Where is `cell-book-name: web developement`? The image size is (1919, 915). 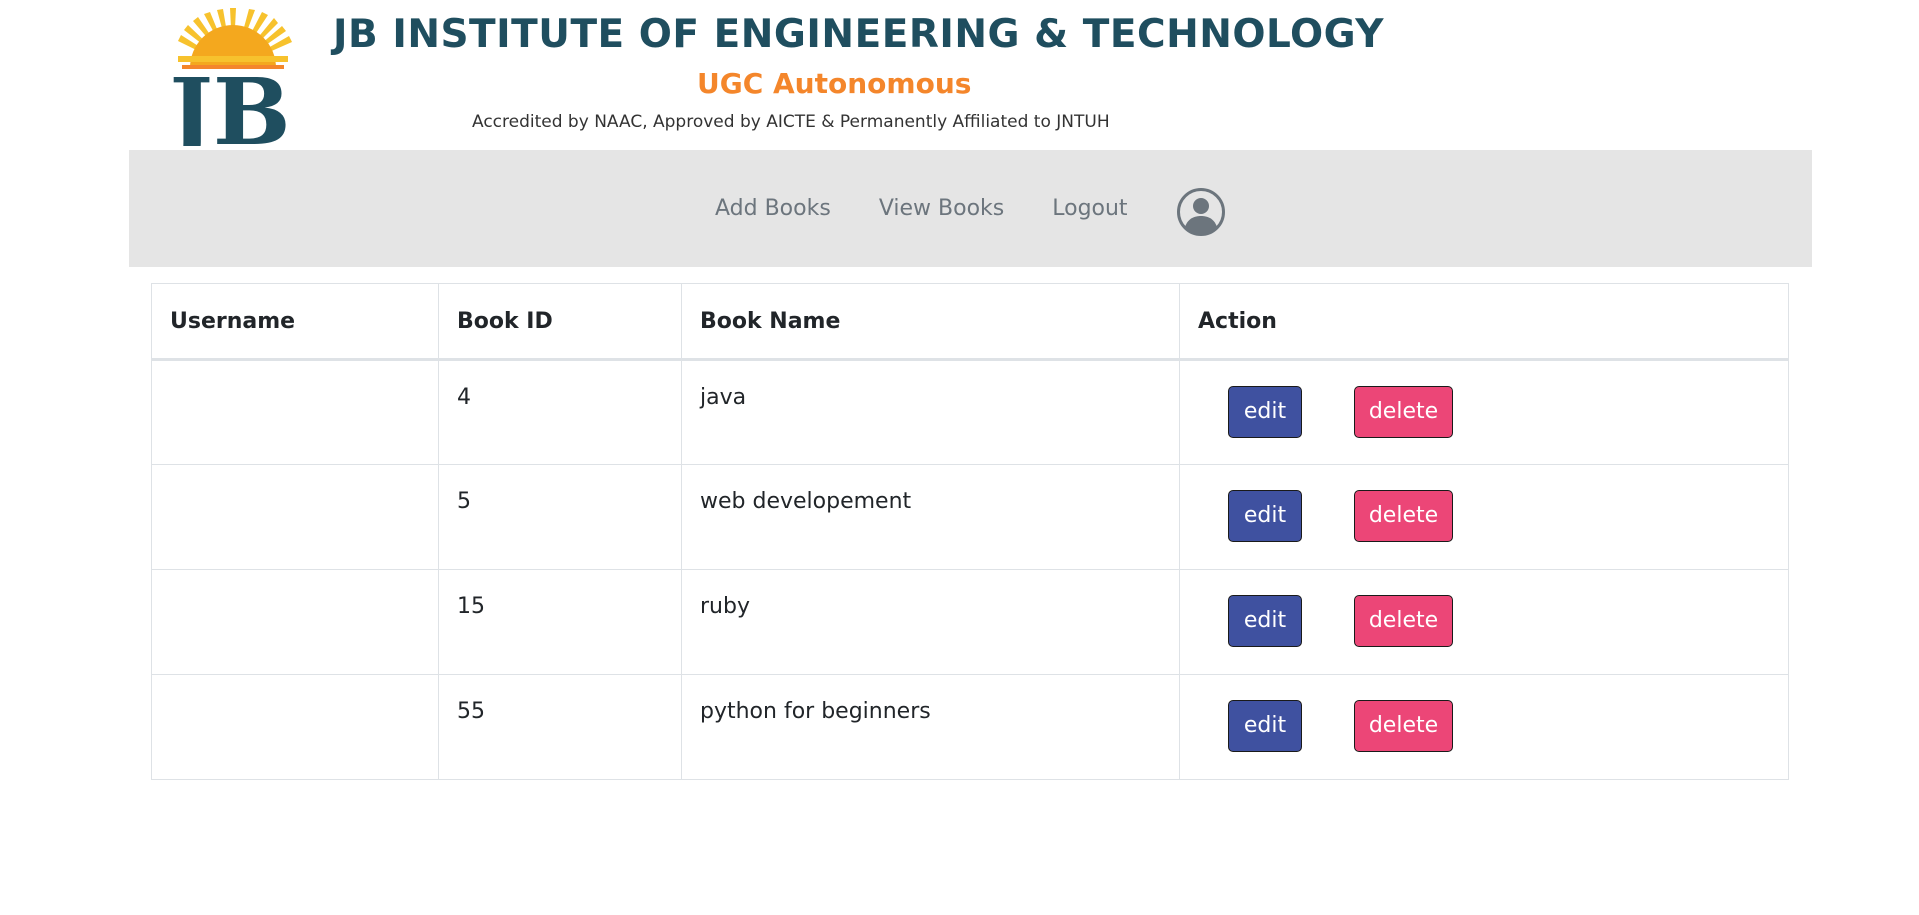 cell-book-name: web developement is located at coordinates (930, 517).